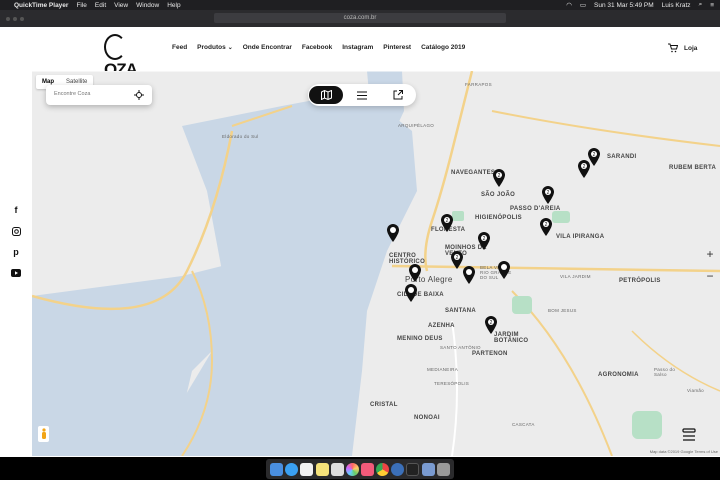 The image size is (720, 480). Describe the element at coordinates (498, 195) in the screenshot. I see `place-label: SÃO JOÃO` at that location.